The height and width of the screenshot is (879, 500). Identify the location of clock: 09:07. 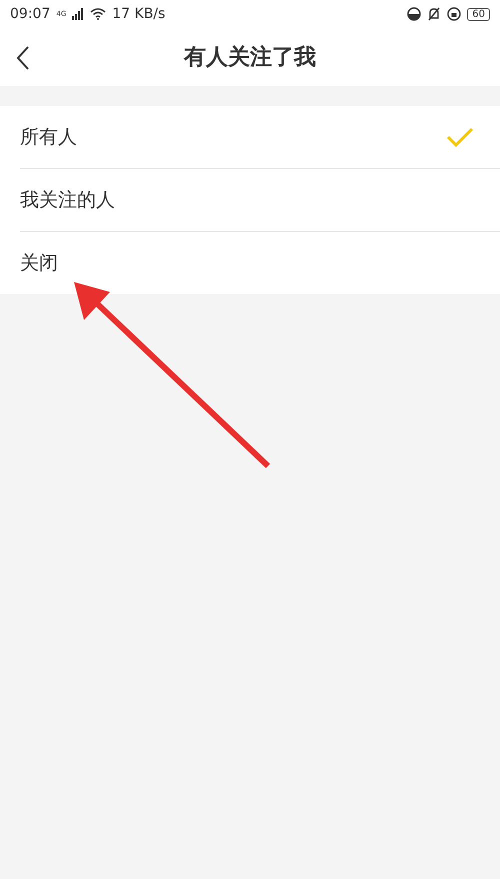
(30, 14).